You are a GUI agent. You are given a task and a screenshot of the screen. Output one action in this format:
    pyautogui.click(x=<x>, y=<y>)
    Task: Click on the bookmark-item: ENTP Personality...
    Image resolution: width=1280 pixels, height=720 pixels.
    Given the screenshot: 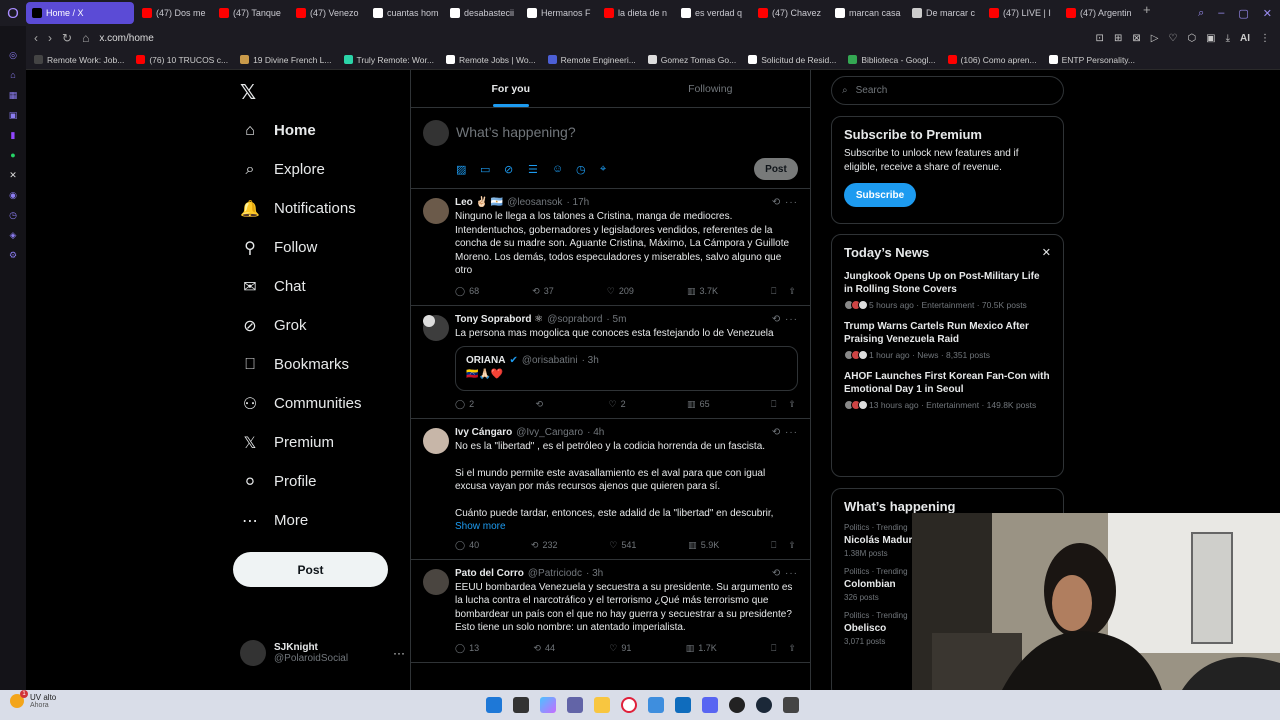 What is the action you would take?
    pyautogui.click(x=1091, y=60)
    